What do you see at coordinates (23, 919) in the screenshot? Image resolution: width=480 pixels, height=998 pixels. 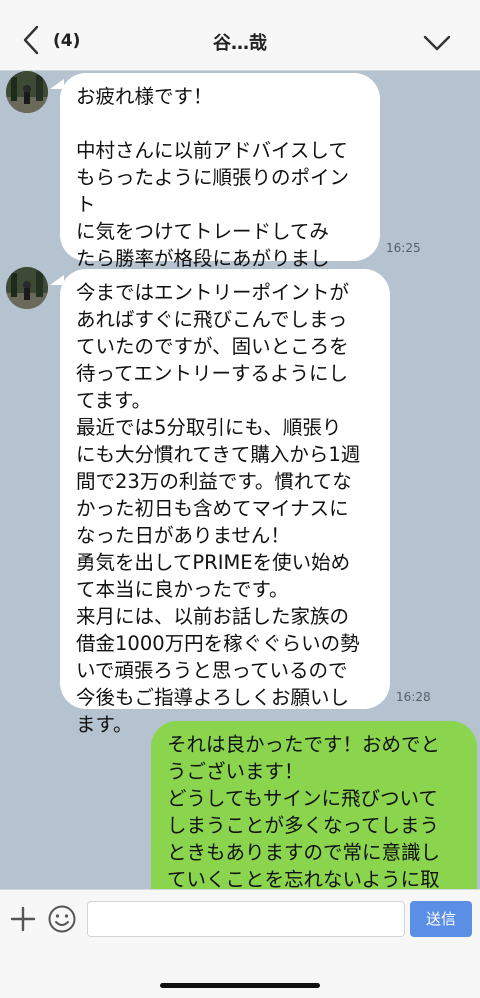 I see `plus-icon` at bounding box center [23, 919].